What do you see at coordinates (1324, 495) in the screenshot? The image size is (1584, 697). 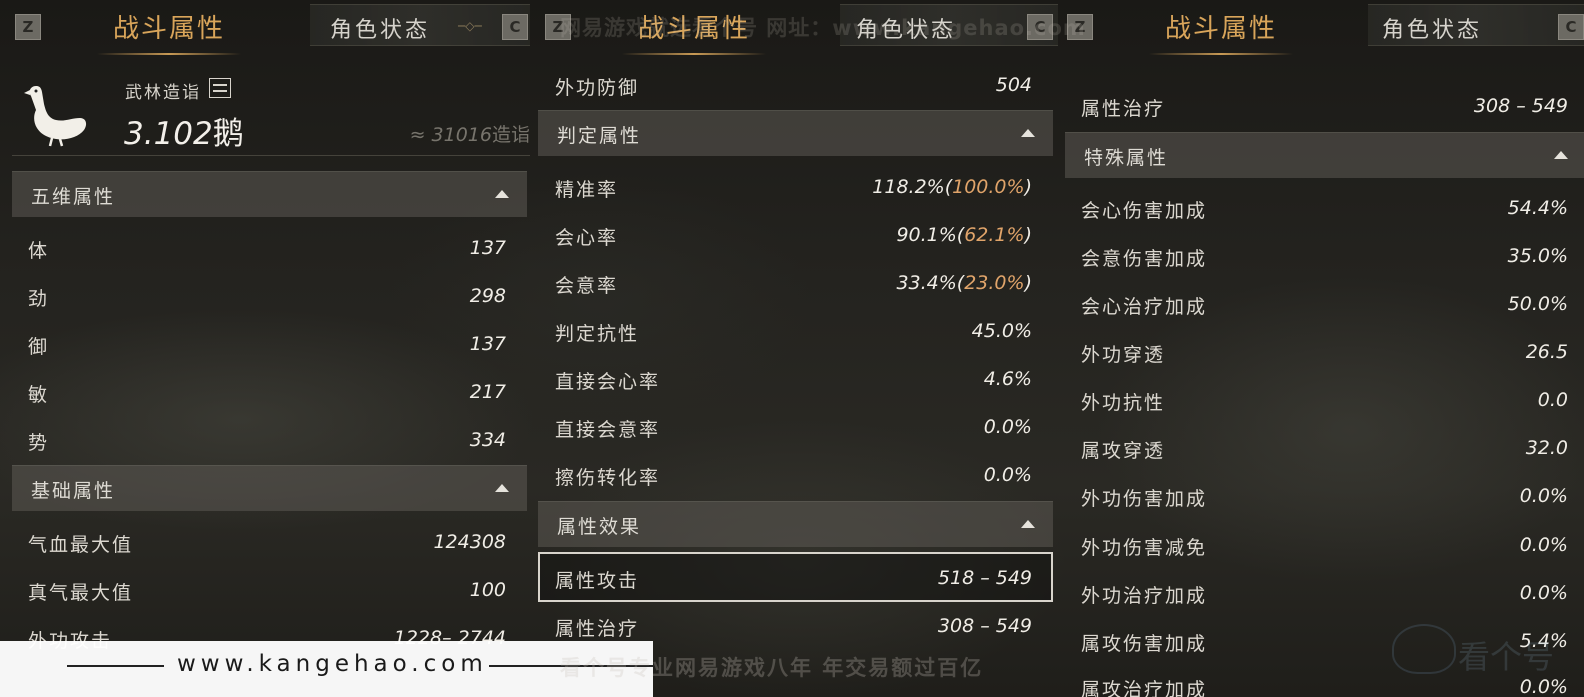 I see `stat-row: 外功伤害加成 0.0%` at bounding box center [1324, 495].